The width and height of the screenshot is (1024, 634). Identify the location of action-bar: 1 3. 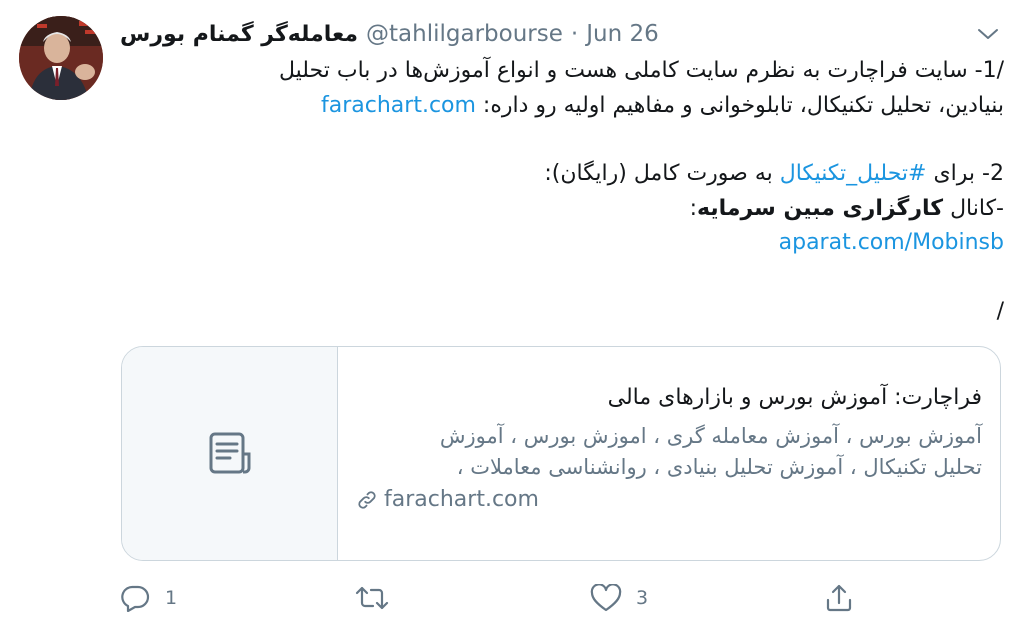
(512, 598).